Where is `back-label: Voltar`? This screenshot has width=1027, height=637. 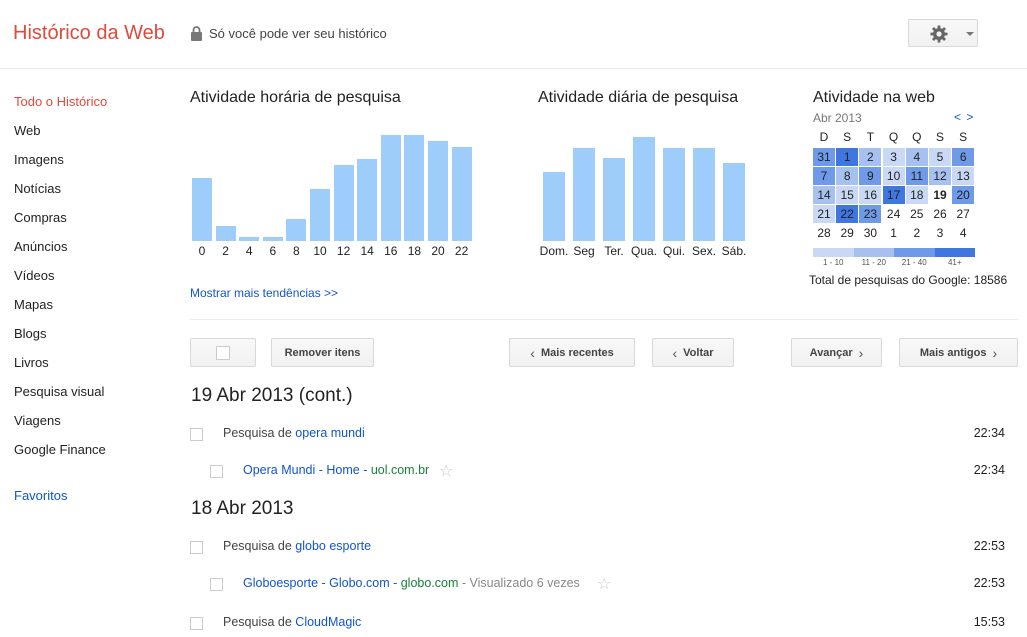 back-label: Voltar is located at coordinates (698, 352).